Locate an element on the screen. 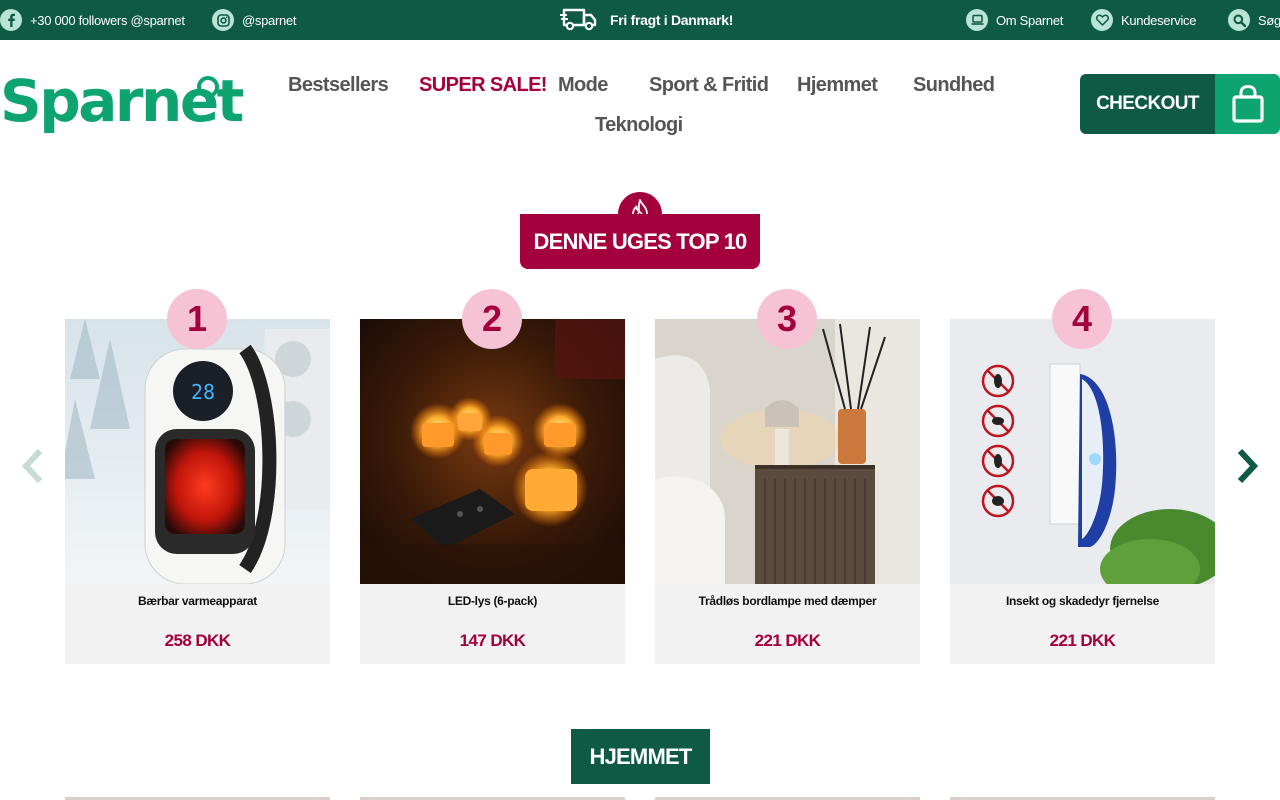 Image resolution: width=1280 pixels, height=800 pixels. facebook-icon is located at coordinates (11, 20).